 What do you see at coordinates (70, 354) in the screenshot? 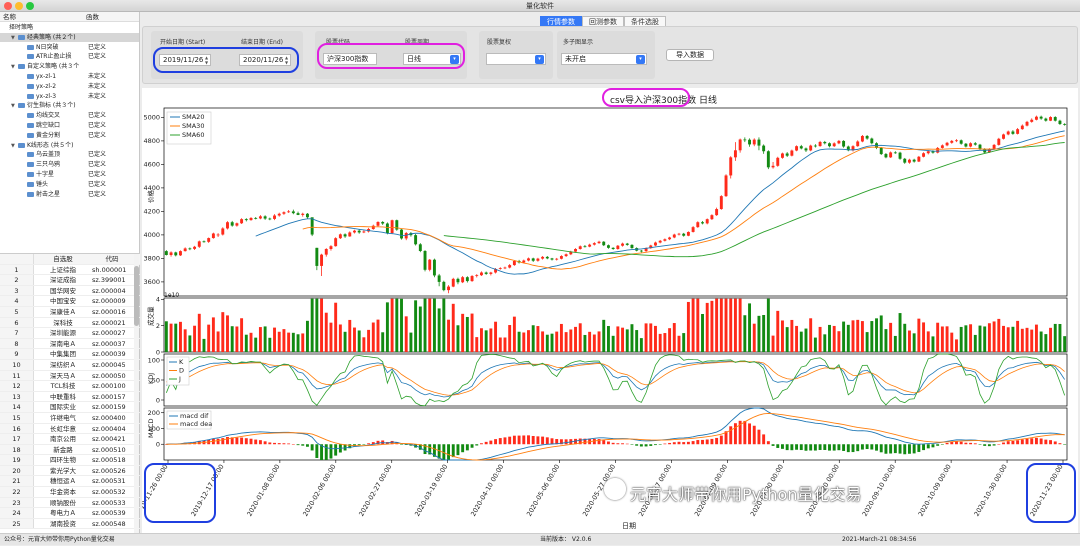
I see `table-row: 9 中集集团 sz.000039` at bounding box center [70, 354].